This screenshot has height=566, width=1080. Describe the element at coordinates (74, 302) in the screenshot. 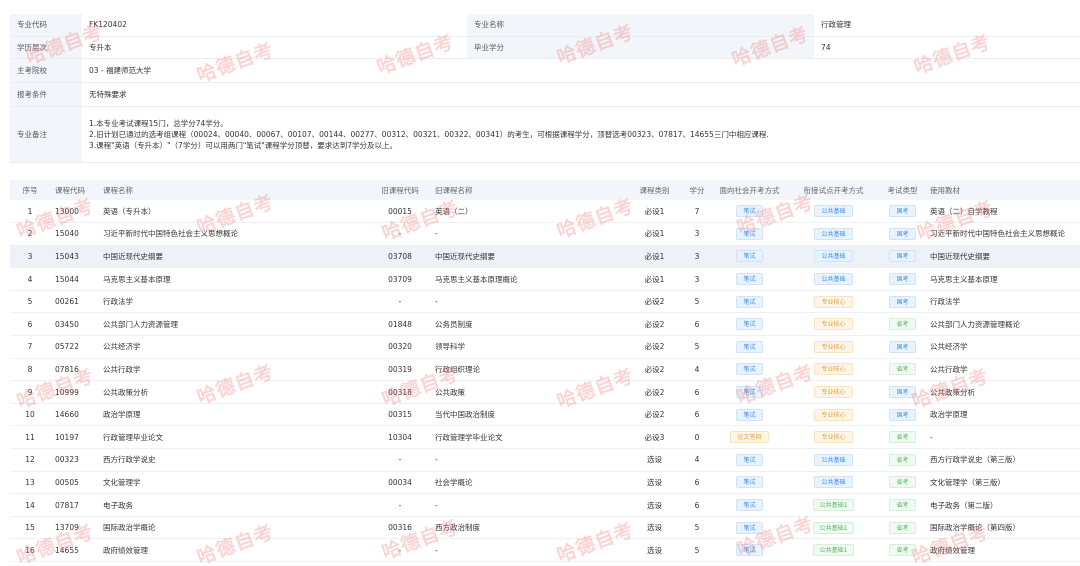

I see `course-code: 00261` at that location.